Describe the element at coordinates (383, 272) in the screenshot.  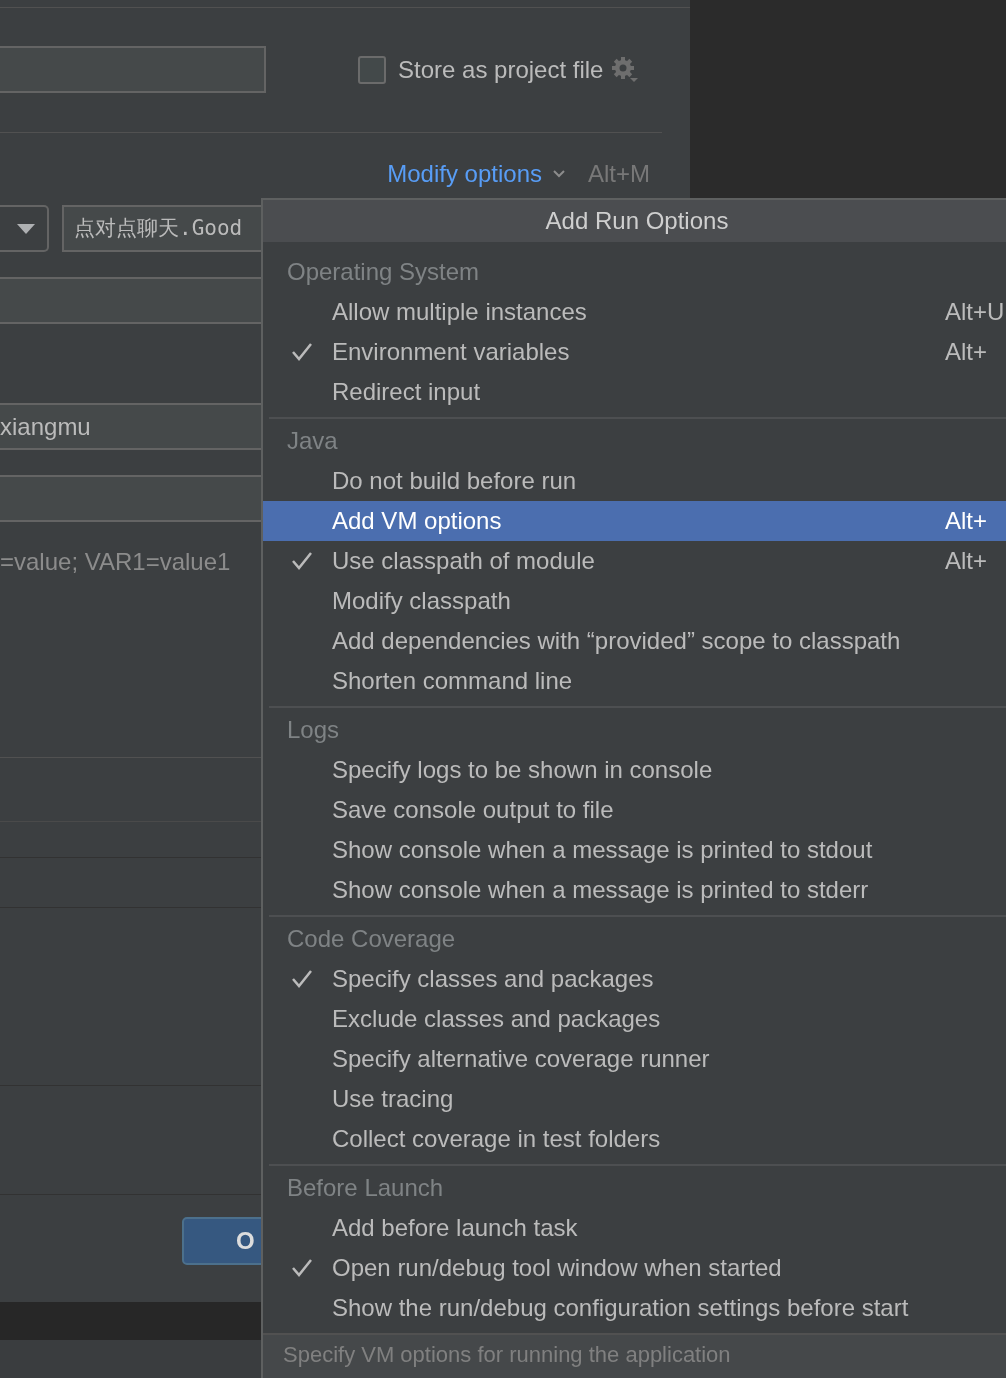
I see `section-header: Operating System` at that location.